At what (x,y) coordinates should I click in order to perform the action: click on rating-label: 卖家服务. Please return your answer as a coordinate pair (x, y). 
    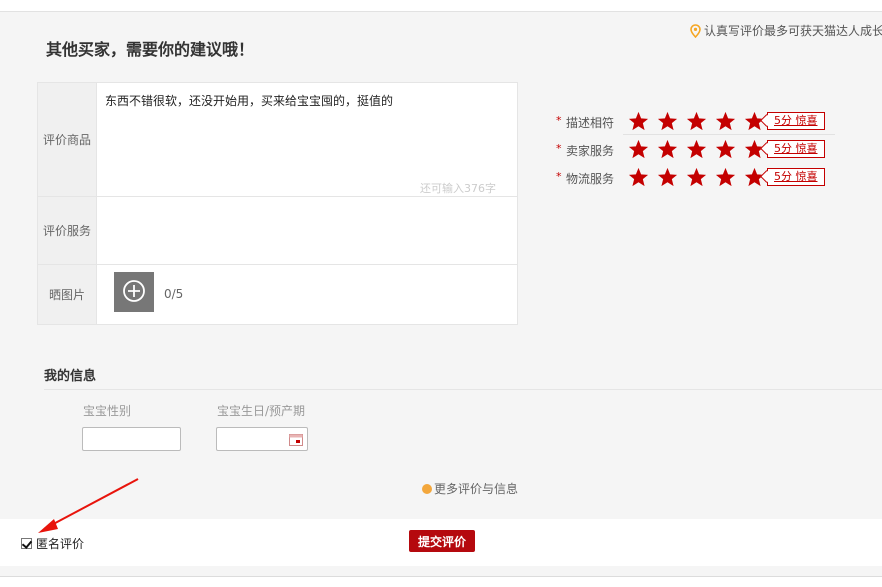
    Looking at the image, I should click on (590, 151).